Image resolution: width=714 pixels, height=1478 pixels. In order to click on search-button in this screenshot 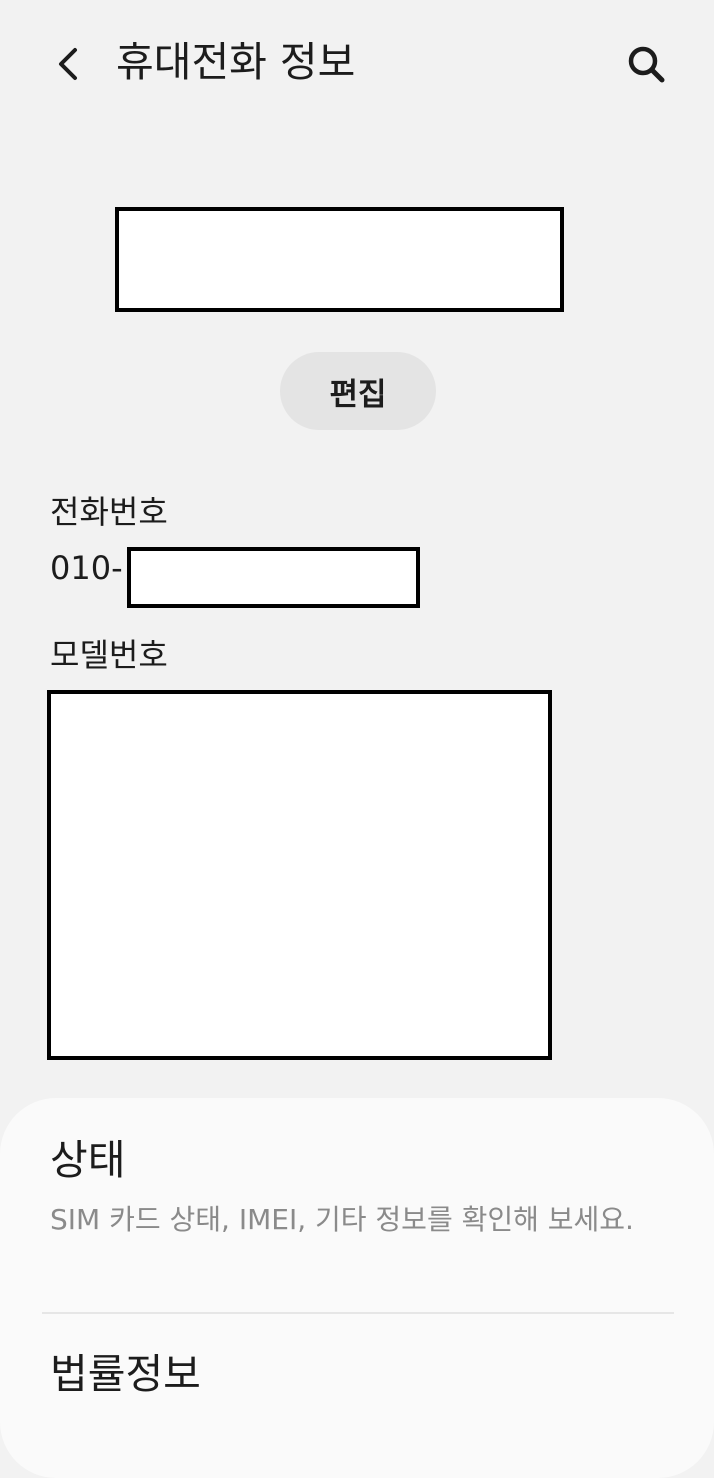, I will do `click(646, 64)`.